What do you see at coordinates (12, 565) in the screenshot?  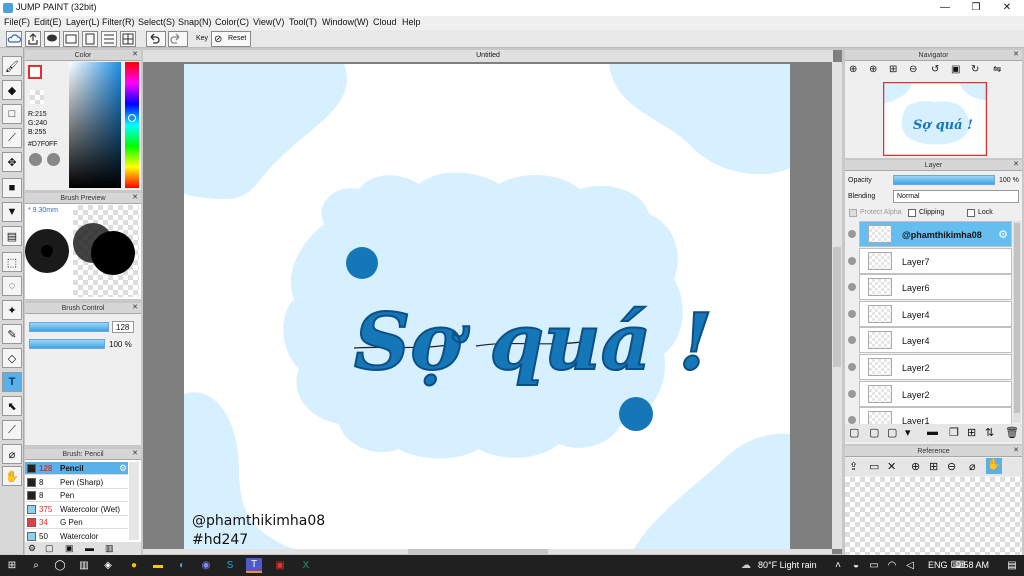 I see `windows-start-icon: ⊞` at bounding box center [12, 565].